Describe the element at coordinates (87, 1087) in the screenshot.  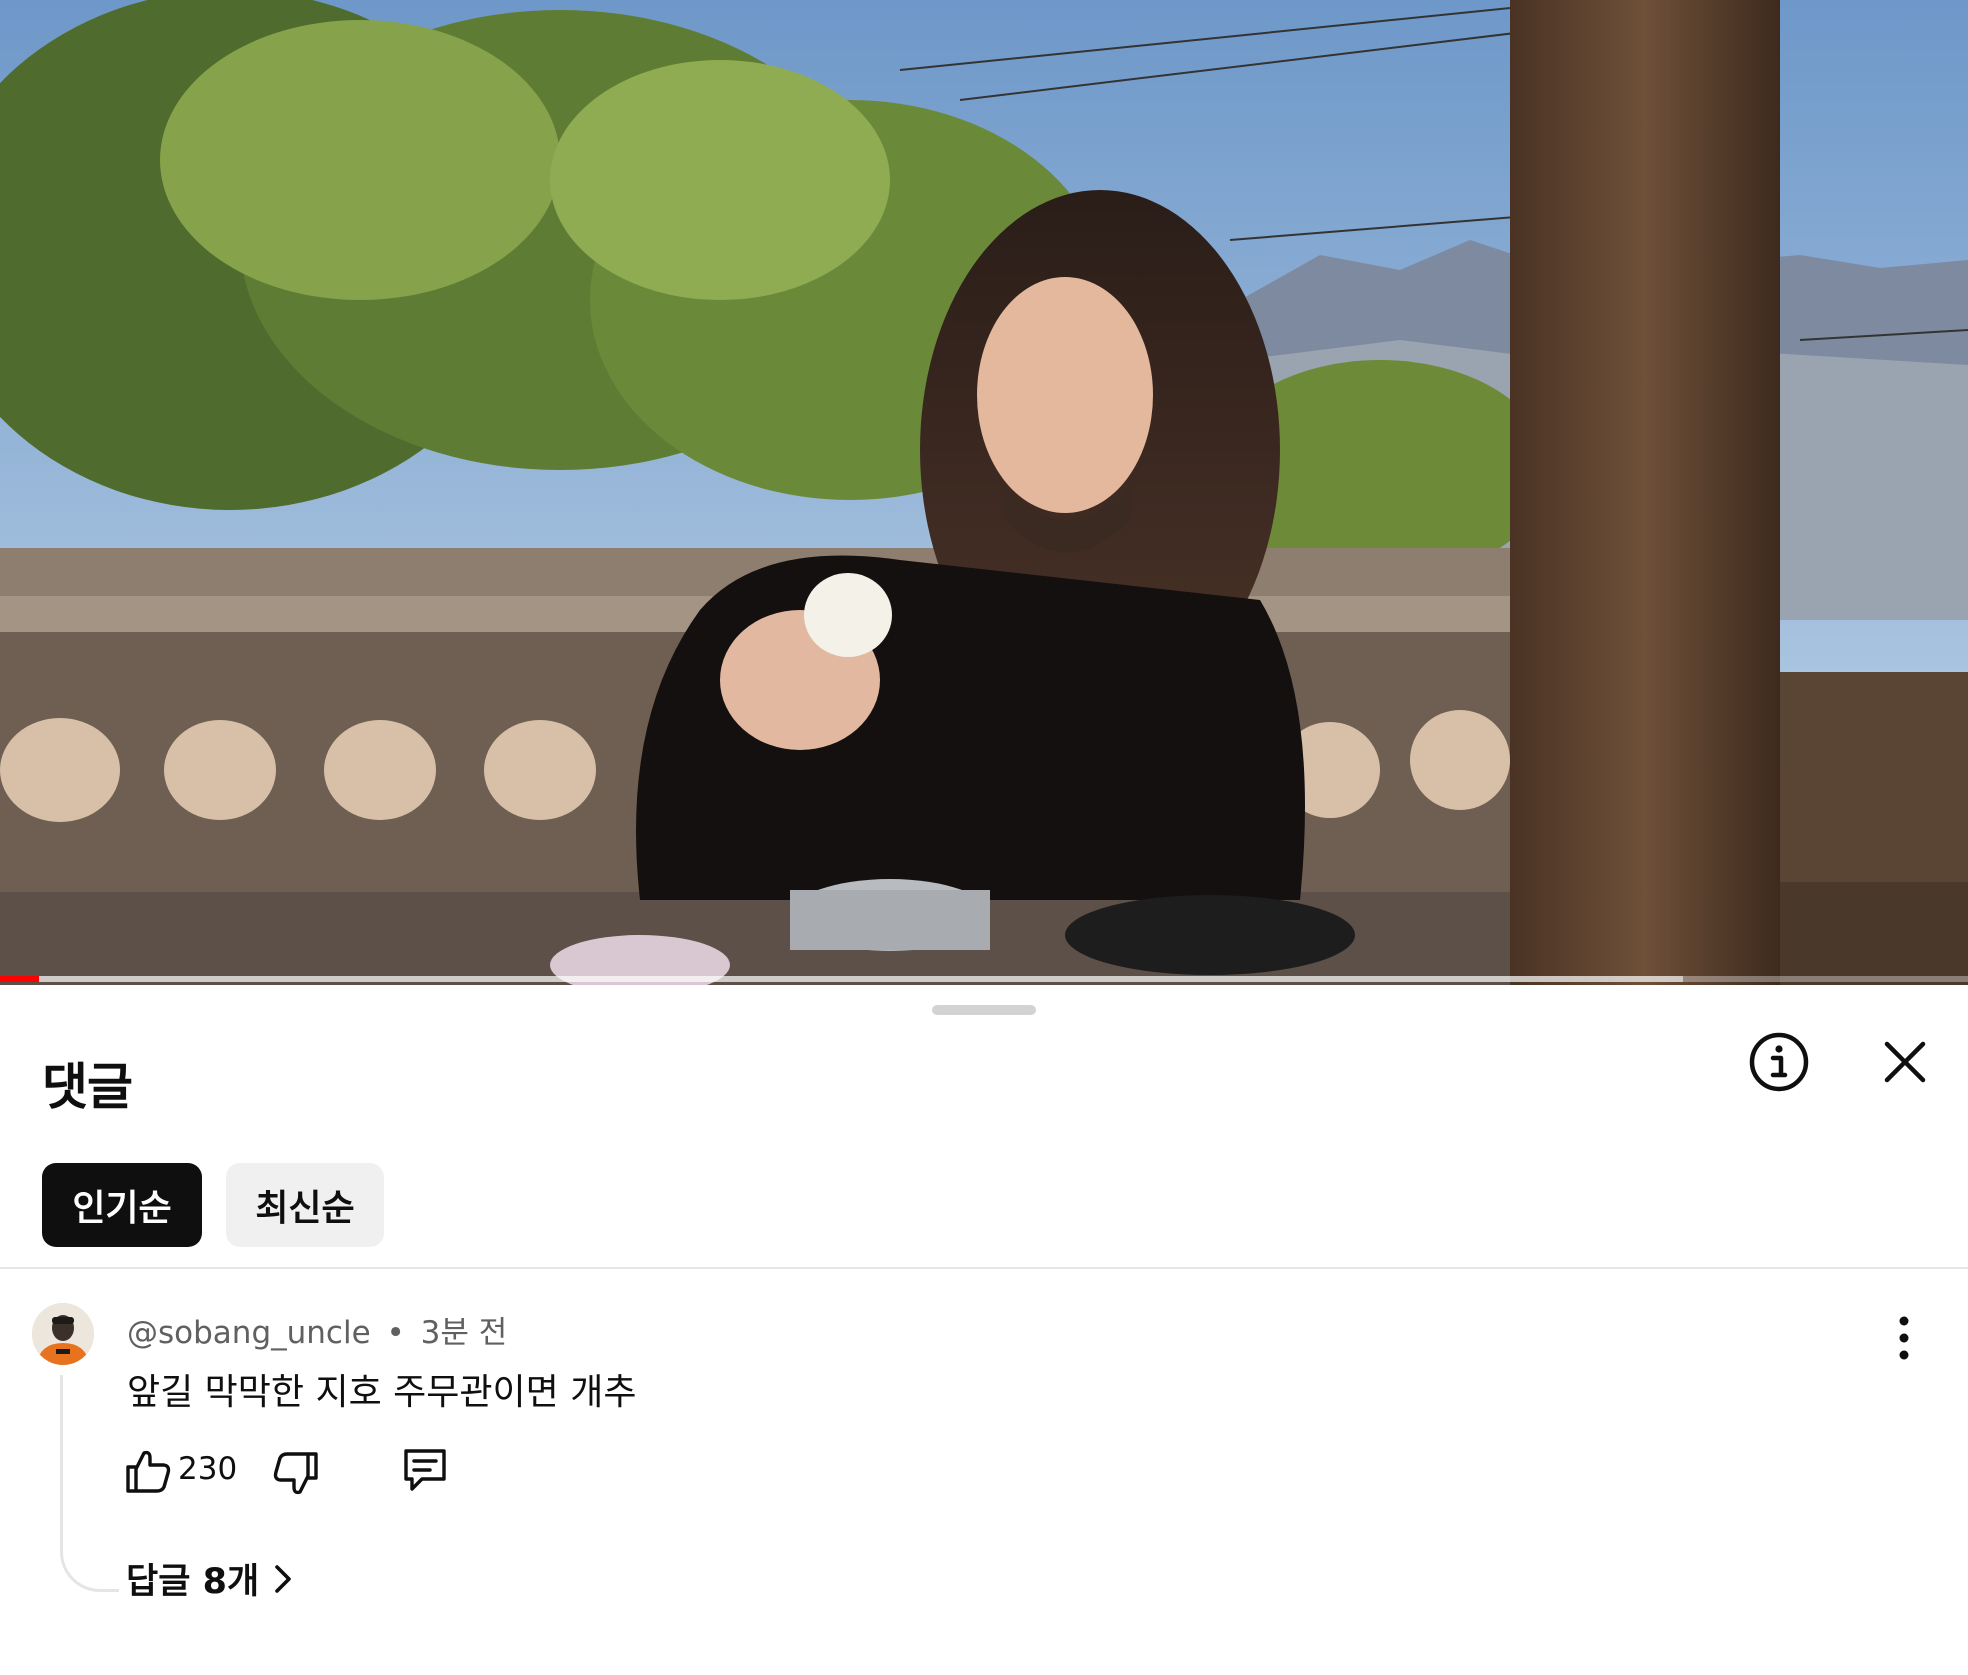
I see `comments-title: 댓글` at that location.